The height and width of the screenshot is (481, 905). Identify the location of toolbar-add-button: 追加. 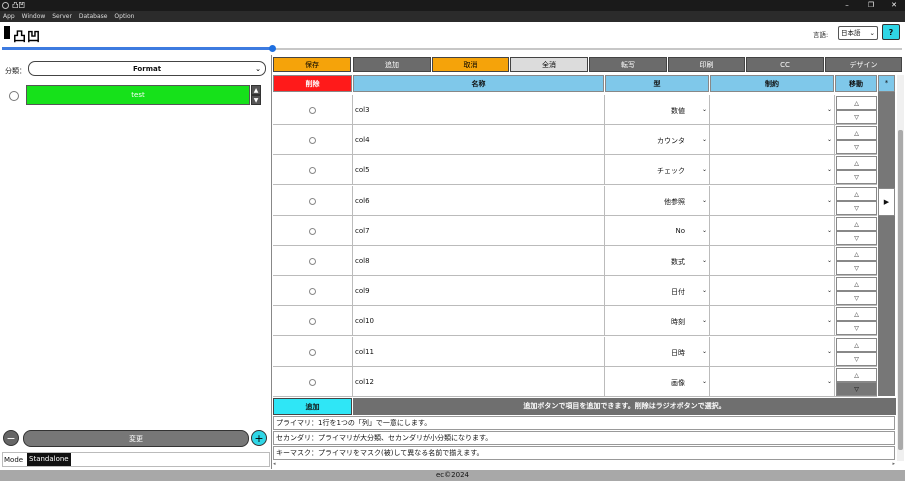
(392, 64).